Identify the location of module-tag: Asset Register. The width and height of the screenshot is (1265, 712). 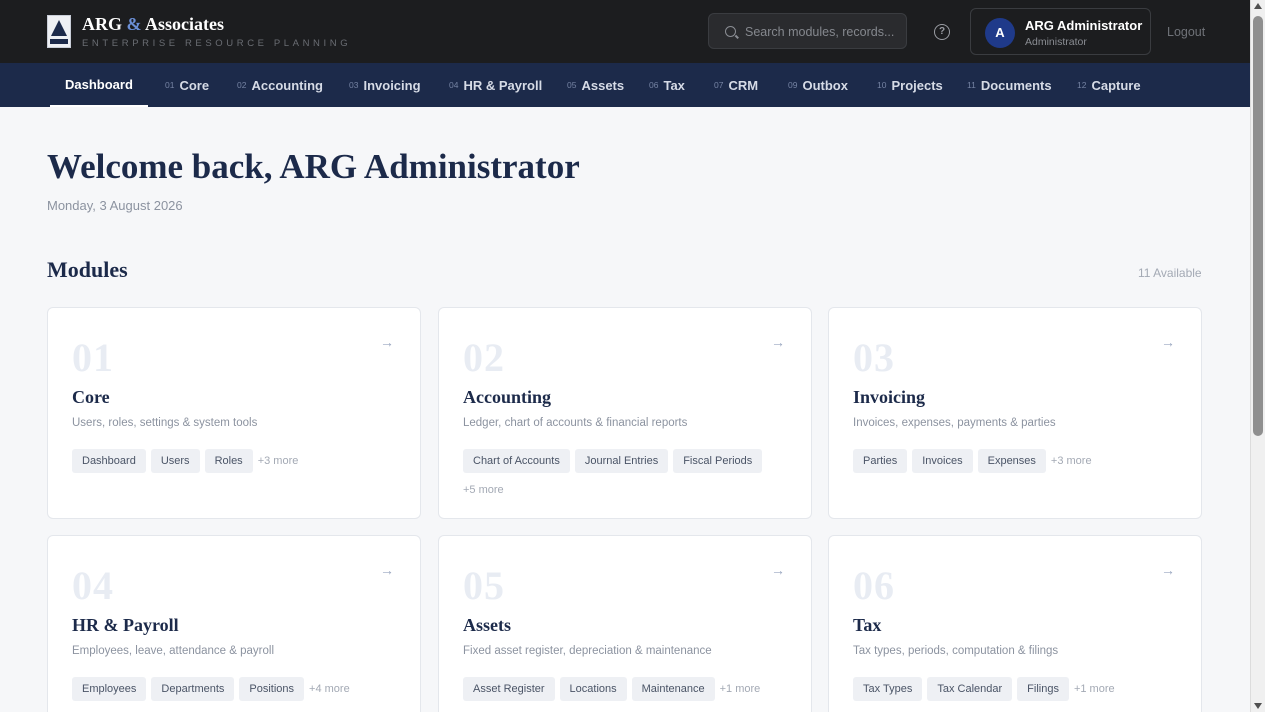
(509, 689).